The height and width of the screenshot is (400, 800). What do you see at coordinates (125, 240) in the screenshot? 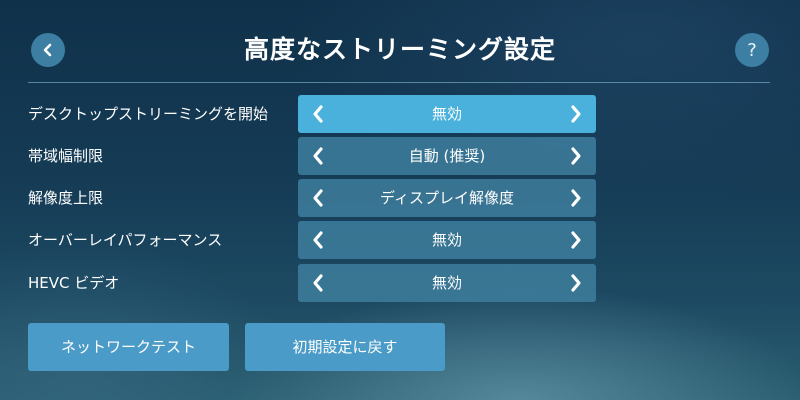
I see `setting-label: オーバーレイパフォーマンス` at bounding box center [125, 240].